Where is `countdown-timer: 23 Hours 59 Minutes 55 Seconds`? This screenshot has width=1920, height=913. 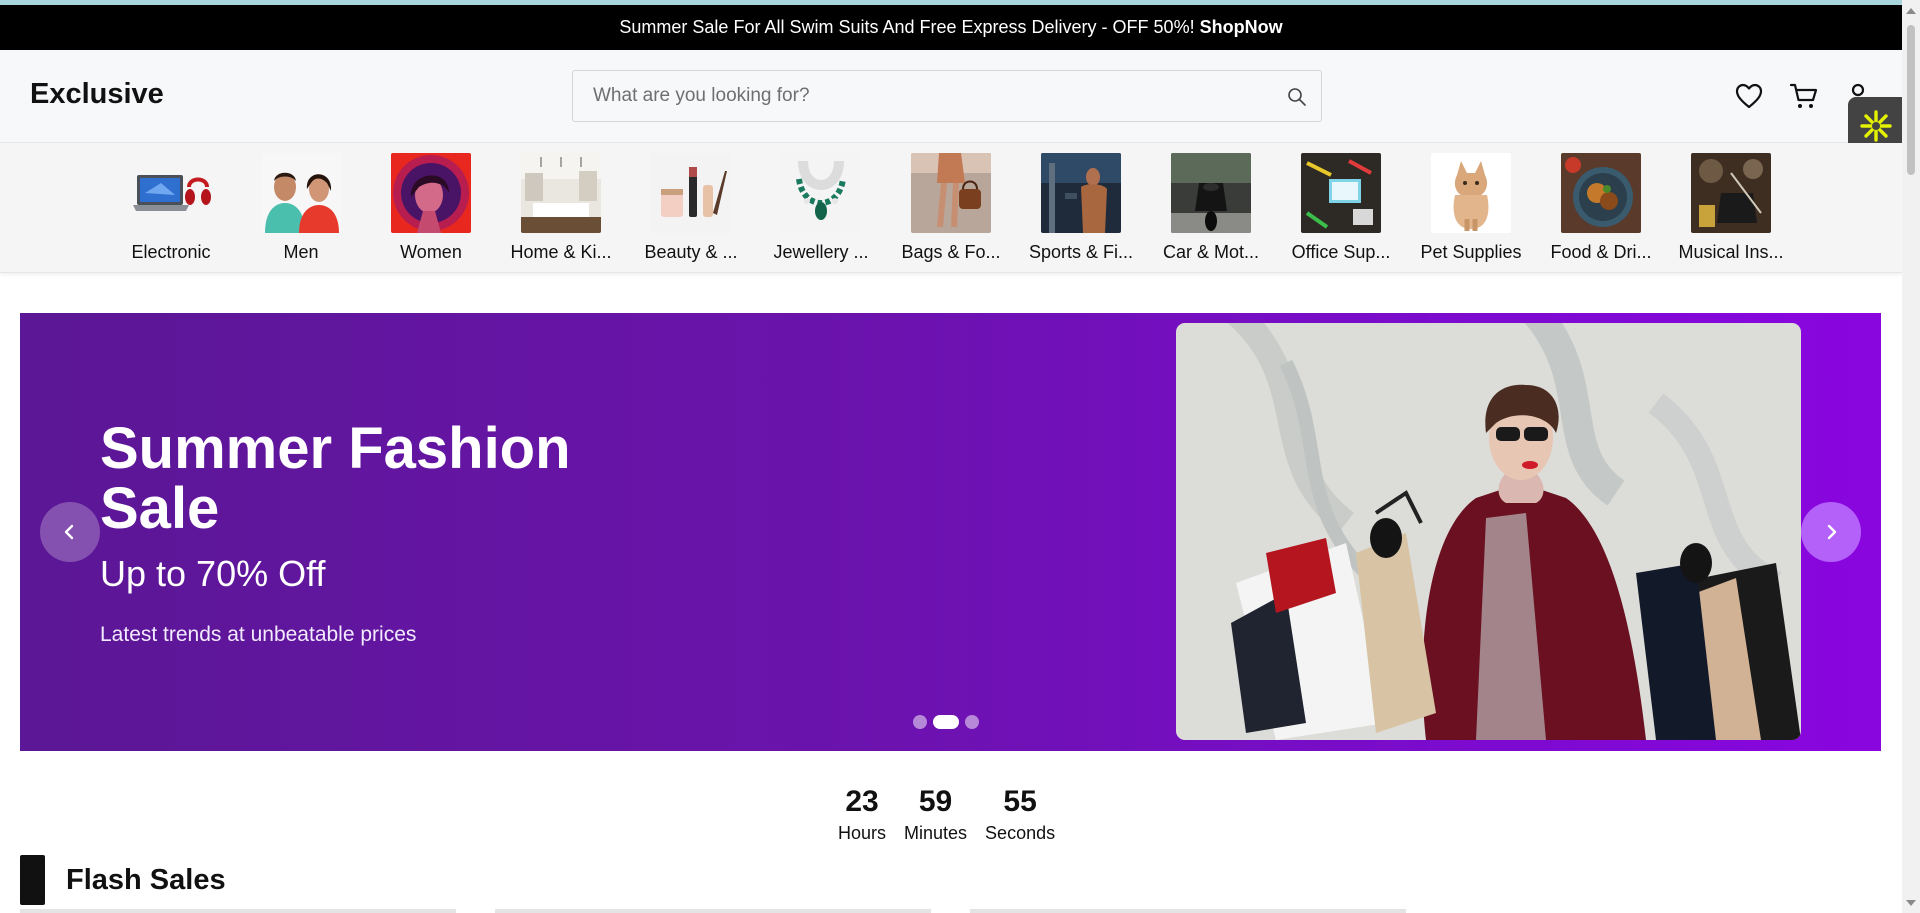 countdown-timer: 23 Hours 59 Minutes 55 Seconds is located at coordinates (946, 814).